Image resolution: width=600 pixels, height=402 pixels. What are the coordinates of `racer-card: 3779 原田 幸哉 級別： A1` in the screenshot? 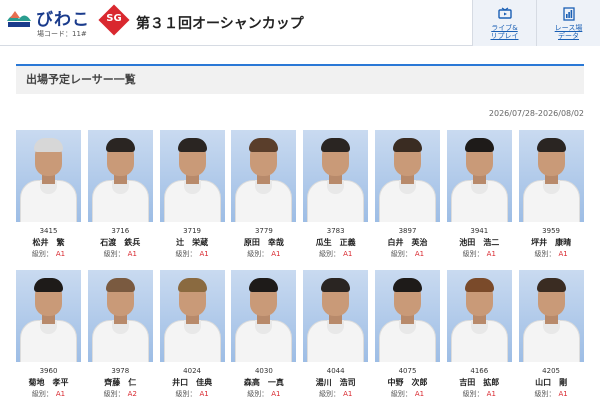 It's located at (264, 195).